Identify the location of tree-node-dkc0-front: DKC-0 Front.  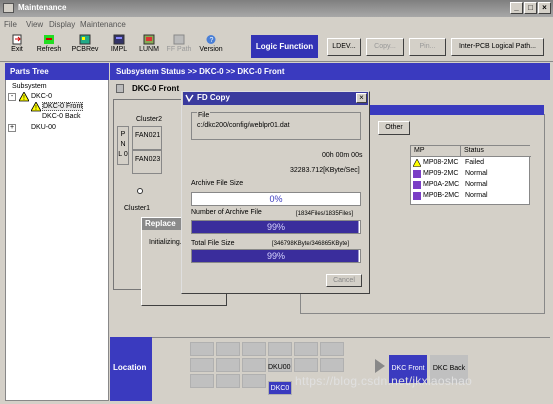
(63, 106).